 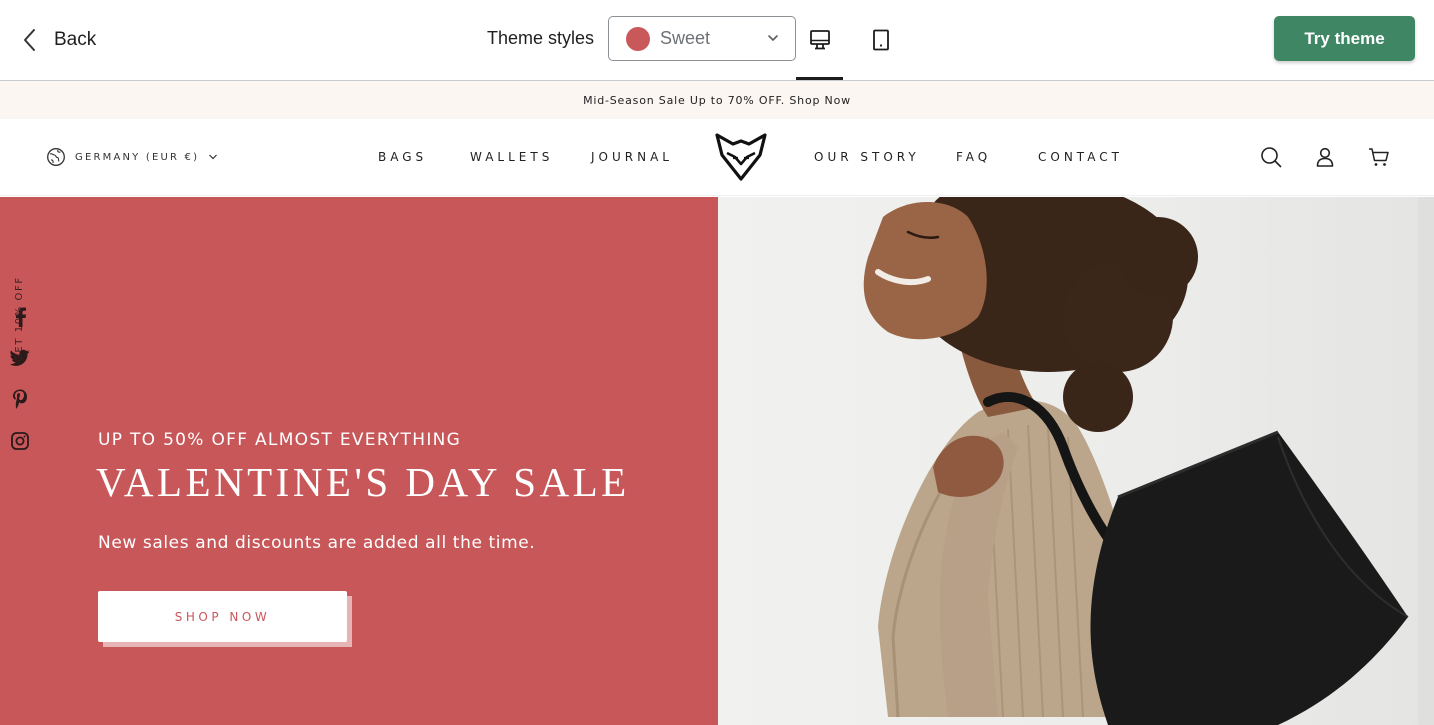 What do you see at coordinates (881, 40) in the screenshot?
I see `mobile-icon` at bounding box center [881, 40].